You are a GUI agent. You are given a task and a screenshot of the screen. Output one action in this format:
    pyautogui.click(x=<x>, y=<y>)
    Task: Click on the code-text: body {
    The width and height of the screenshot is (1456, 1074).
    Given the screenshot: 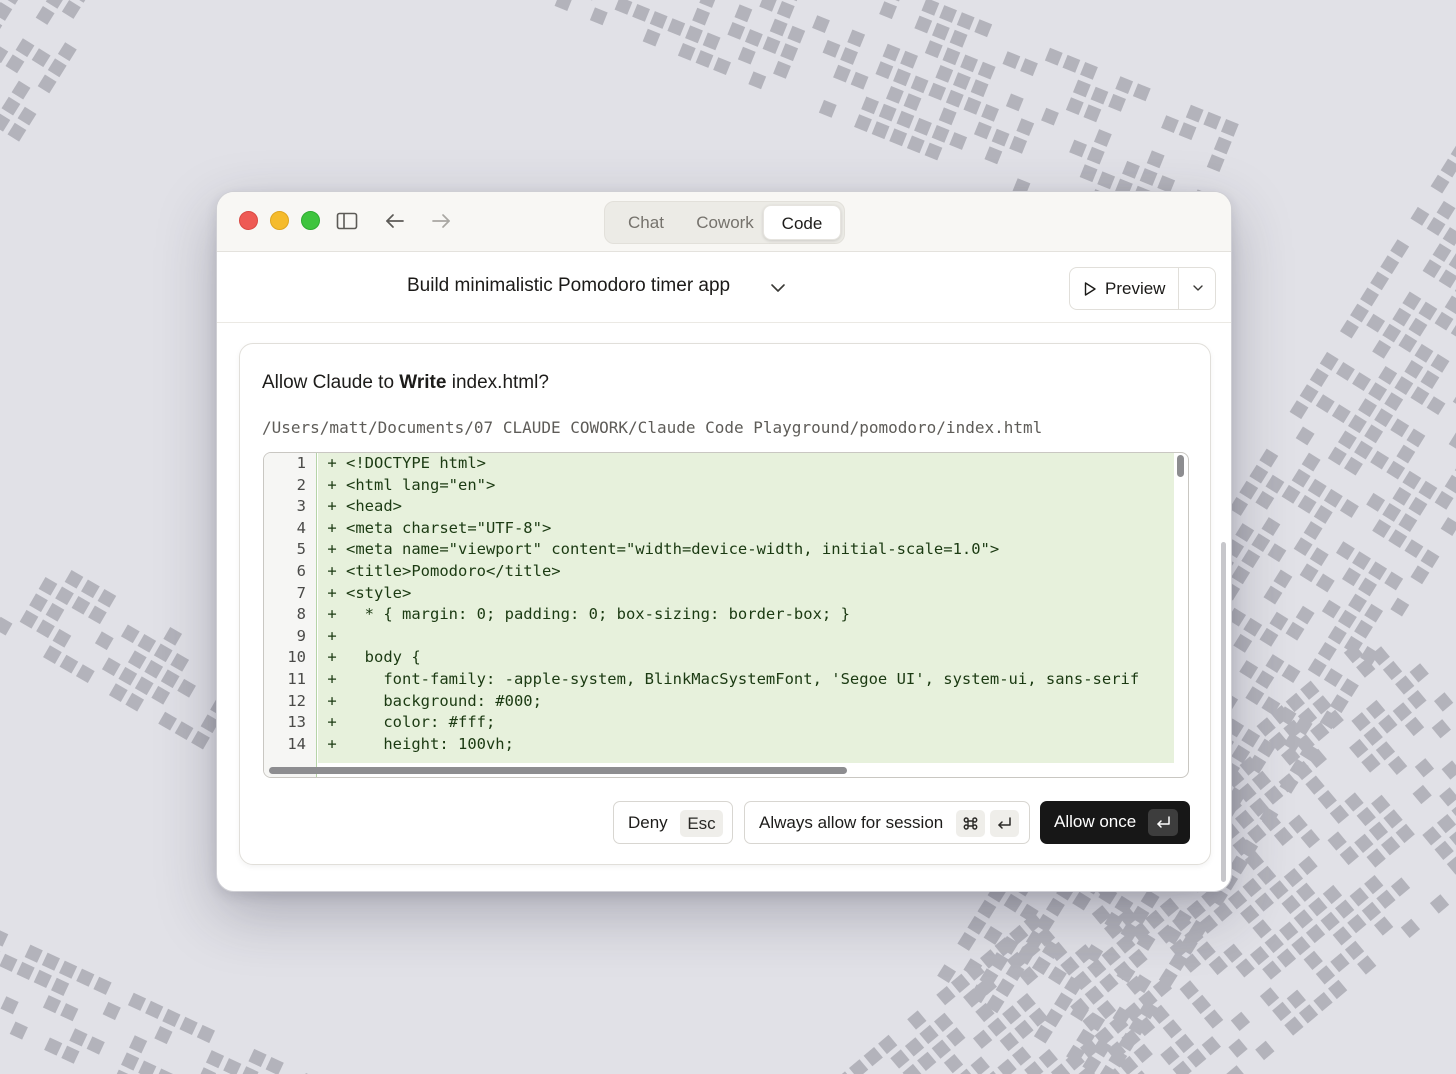 What is the action you would take?
    pyautogui.click(x=383, y=657)
    